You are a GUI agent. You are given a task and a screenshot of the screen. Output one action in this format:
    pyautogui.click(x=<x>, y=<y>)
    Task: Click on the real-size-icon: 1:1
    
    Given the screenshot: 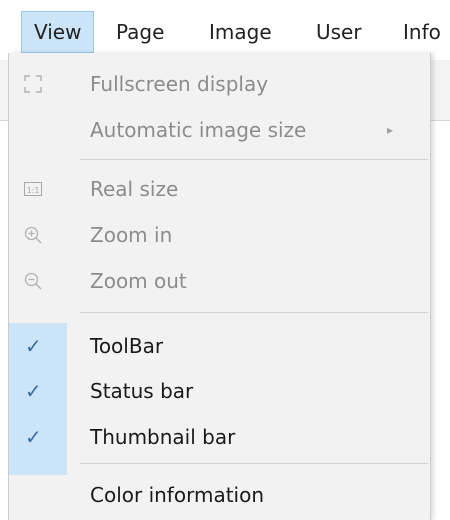 What is the action you would take?
    pyautogui.click(x=33, y=189)
    